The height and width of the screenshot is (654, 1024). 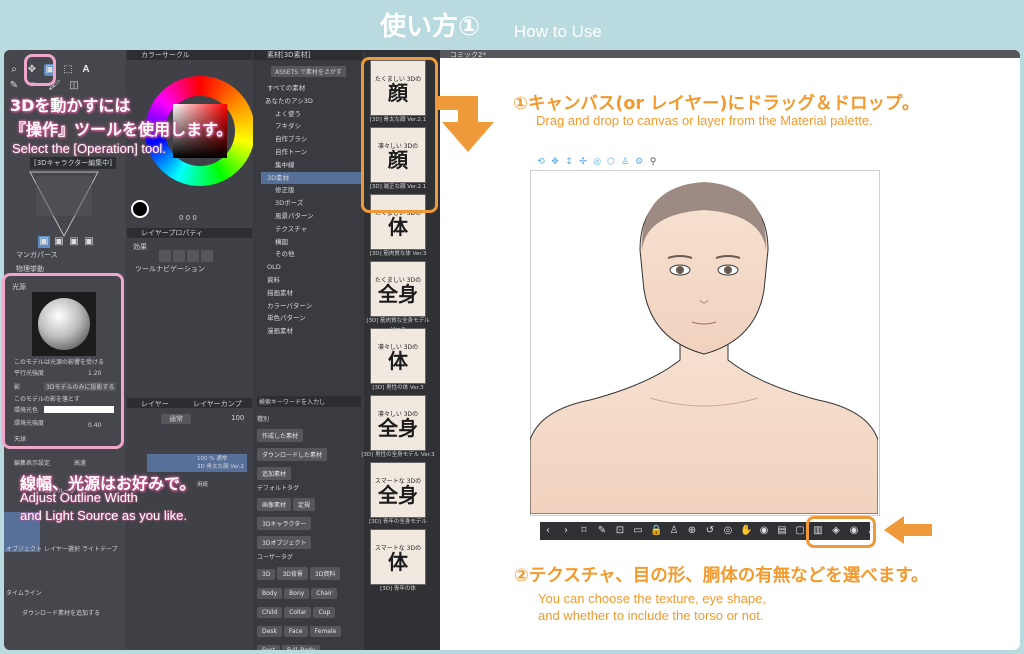 I want to click on tab-layer: レイヤー, so click(x=155, y=404).